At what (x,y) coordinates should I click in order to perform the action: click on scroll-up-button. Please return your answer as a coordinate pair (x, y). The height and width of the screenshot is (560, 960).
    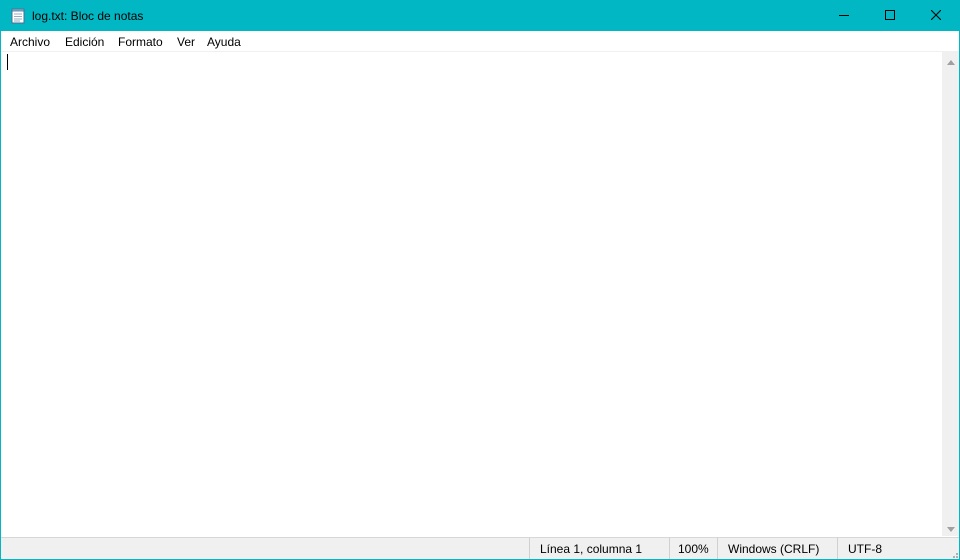
    Looking at the image, I should click on (950, 60).